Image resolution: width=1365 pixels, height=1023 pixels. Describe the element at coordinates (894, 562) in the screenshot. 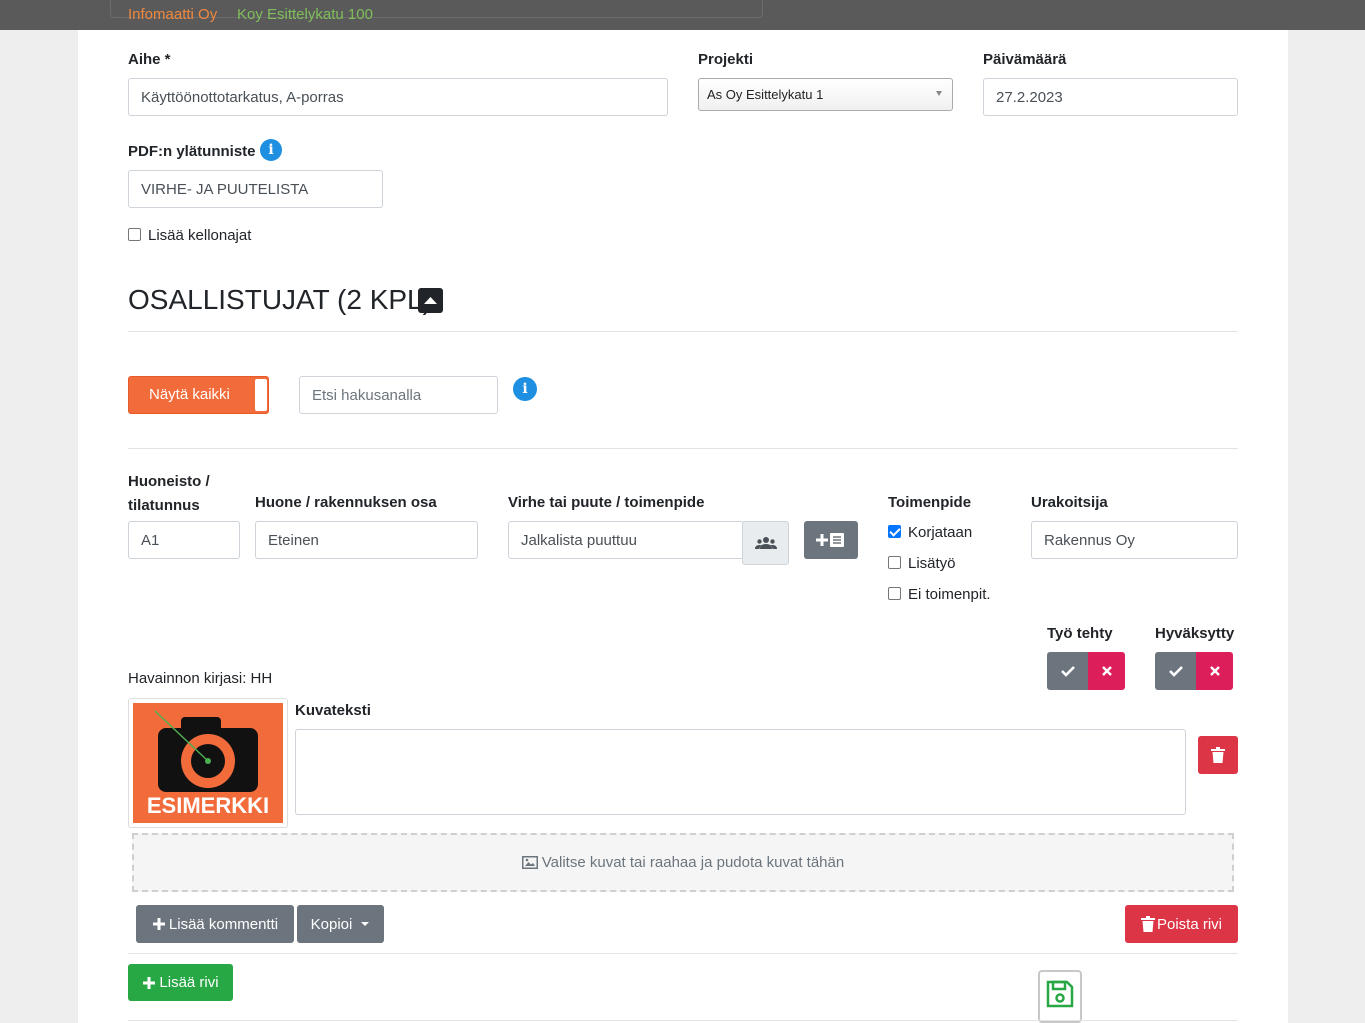

I see `action-checkbox-lisatyo` at that location.